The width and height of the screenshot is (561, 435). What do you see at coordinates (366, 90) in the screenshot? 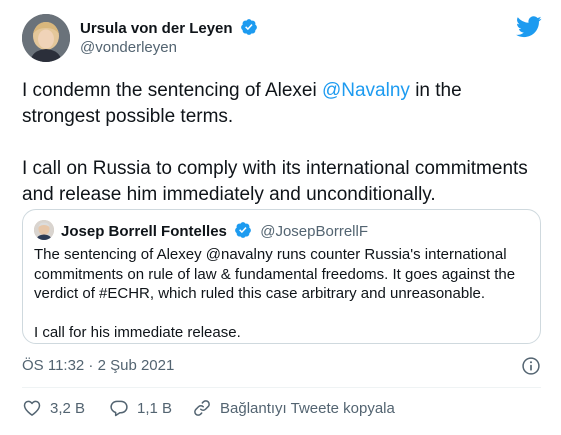
I see `mention-link: @Navalny` at bounding box center [366, 90].